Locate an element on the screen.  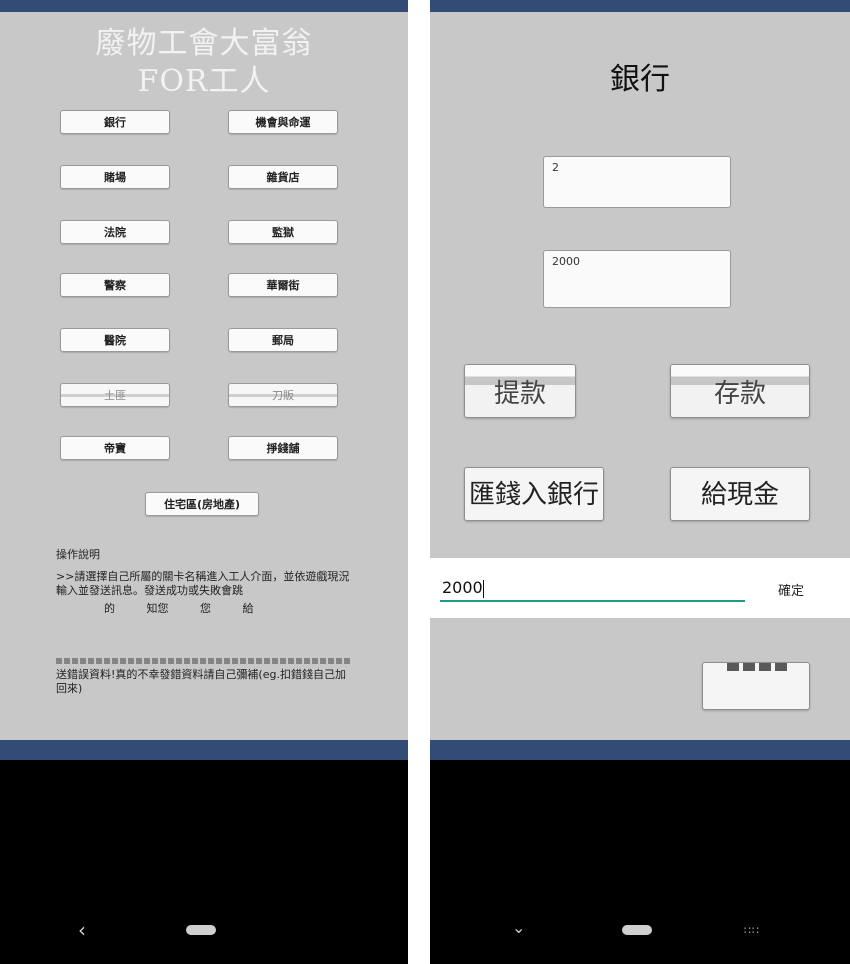
give-cash-button: 給現金 is located at coordinates (740, 494).